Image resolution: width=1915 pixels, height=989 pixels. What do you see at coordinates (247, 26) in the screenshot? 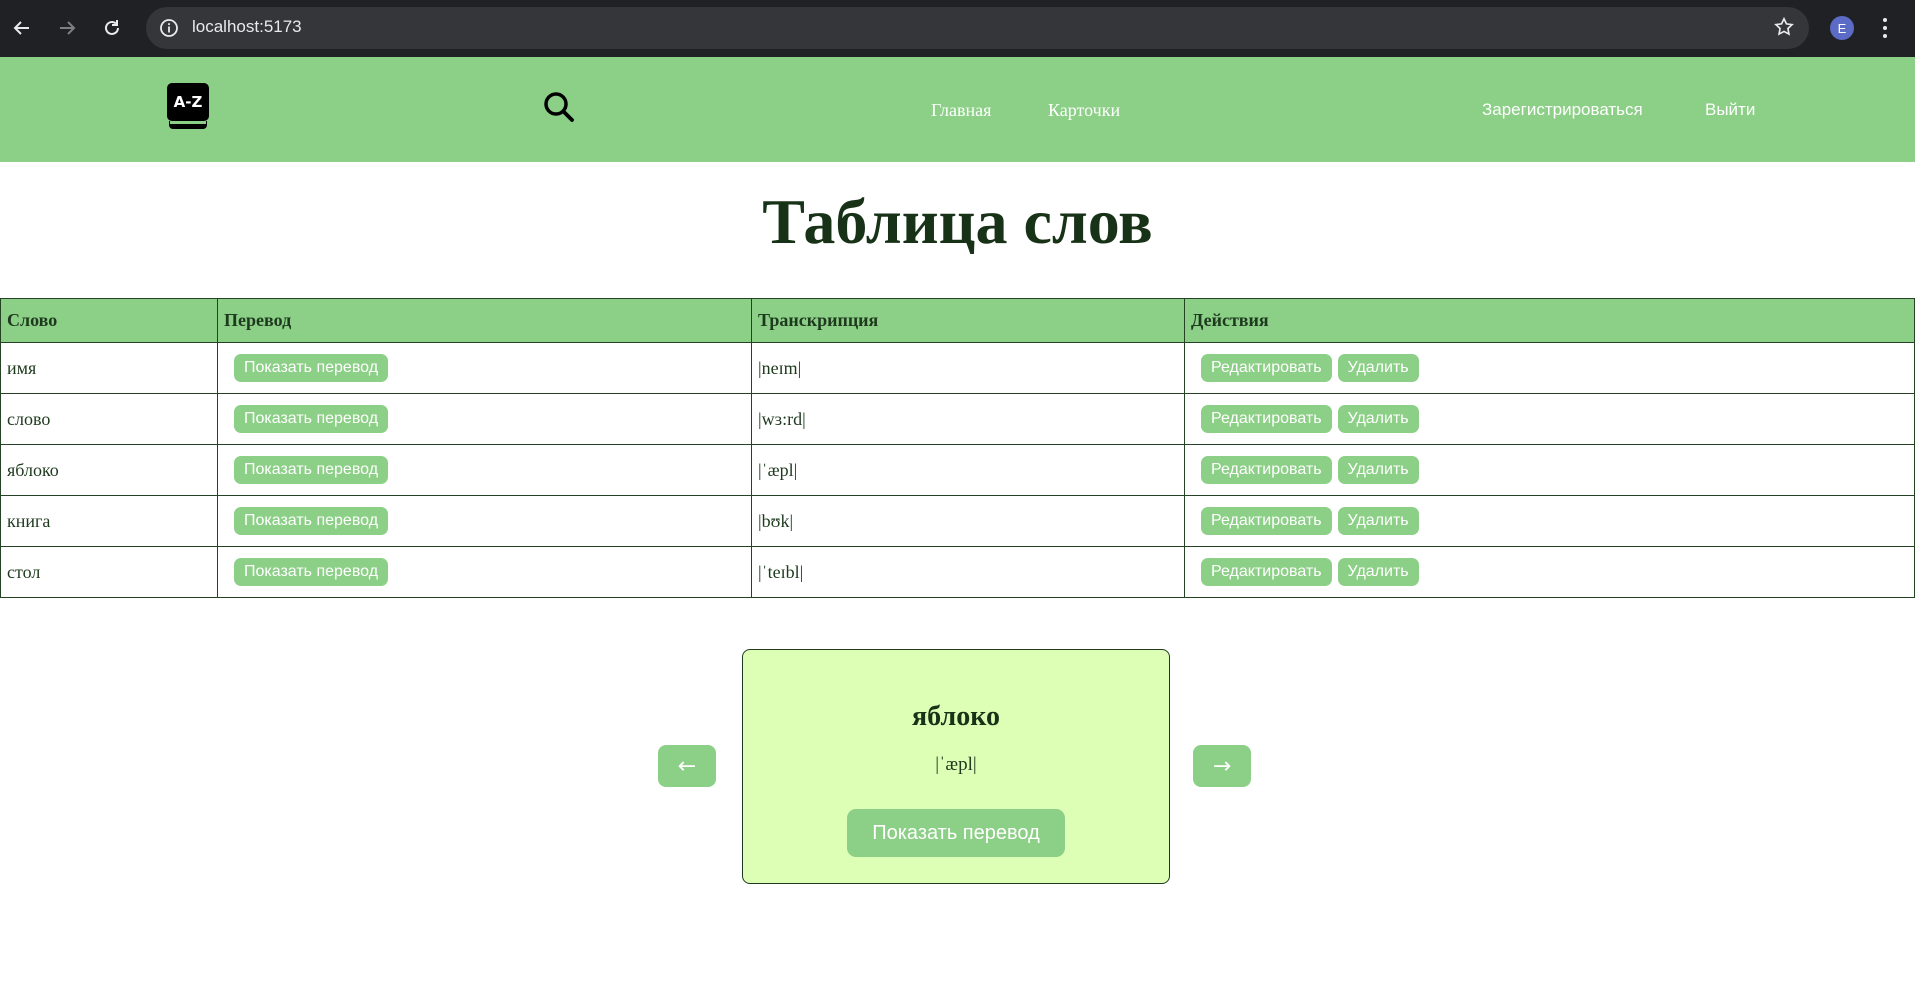
I see `url-text: localhost:5173` at bounding box center [247, 26].